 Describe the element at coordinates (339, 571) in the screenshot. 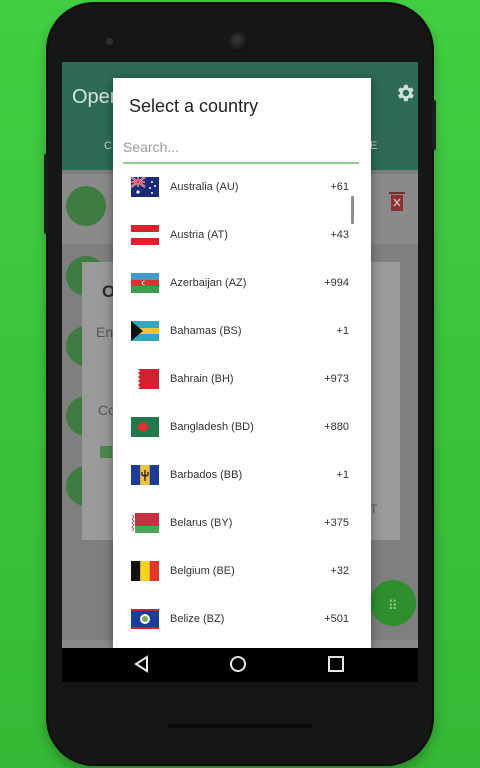

I see `dial-code: +32` at that location.